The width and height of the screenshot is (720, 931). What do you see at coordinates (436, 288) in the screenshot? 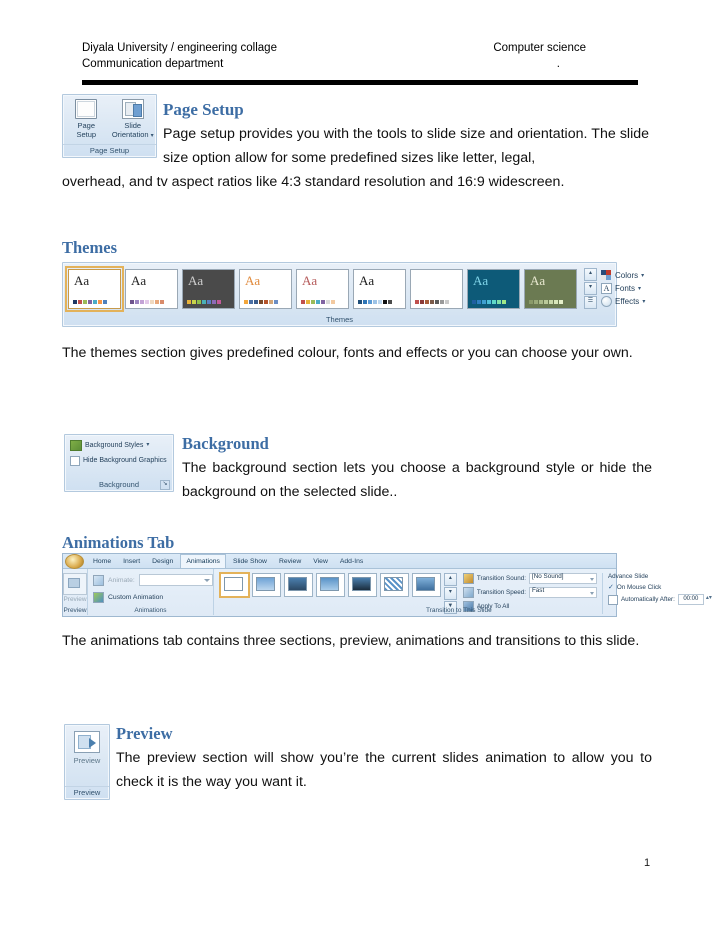
I see `theme-thumbnail-flow-theme: Aa` at bounding box center [436, 288].